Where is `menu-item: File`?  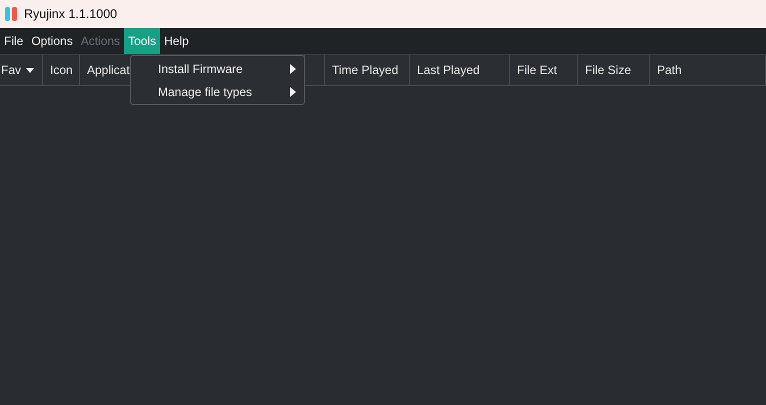 menu-item: File is located at coordinates (14, 41).